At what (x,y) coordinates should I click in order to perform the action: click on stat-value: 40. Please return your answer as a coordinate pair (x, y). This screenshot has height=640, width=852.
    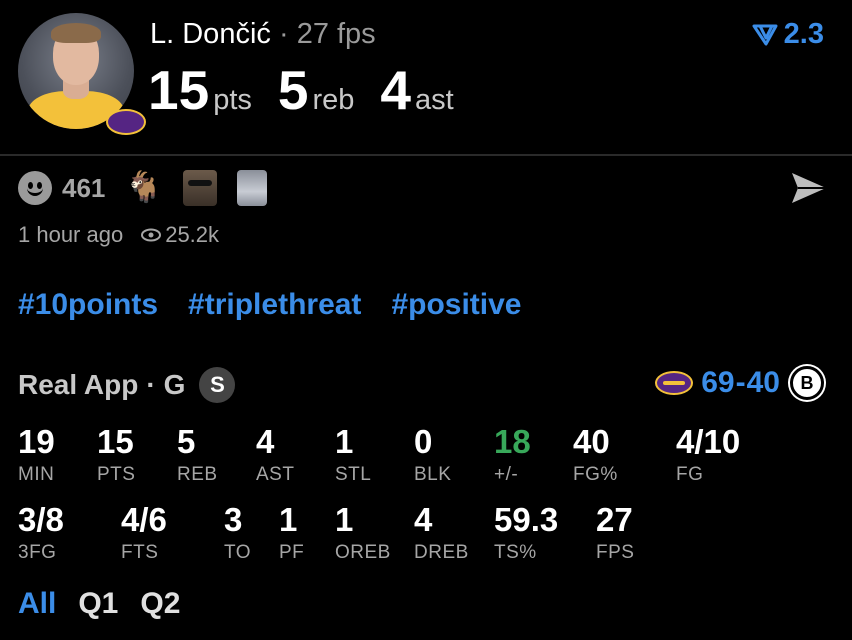
    Looking at the image, I should click on (591, 441).